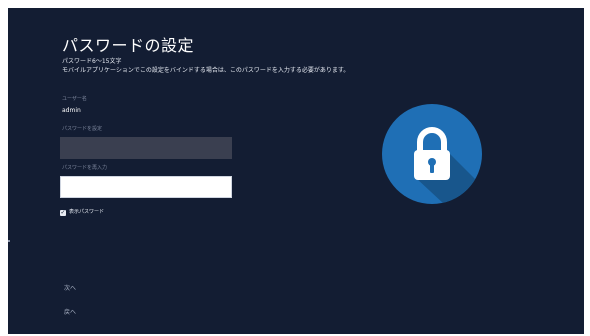 This screenshot has width=590, height=336. I want to click on show-password-checkbox: ✓, so click(63, 212).